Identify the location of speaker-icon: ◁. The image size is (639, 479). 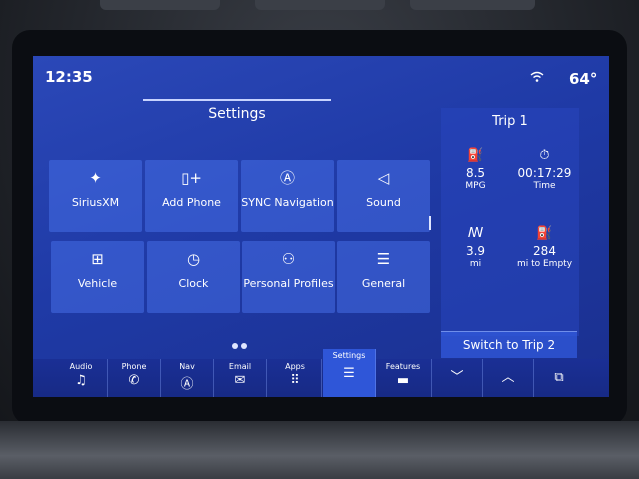
(383, 178).